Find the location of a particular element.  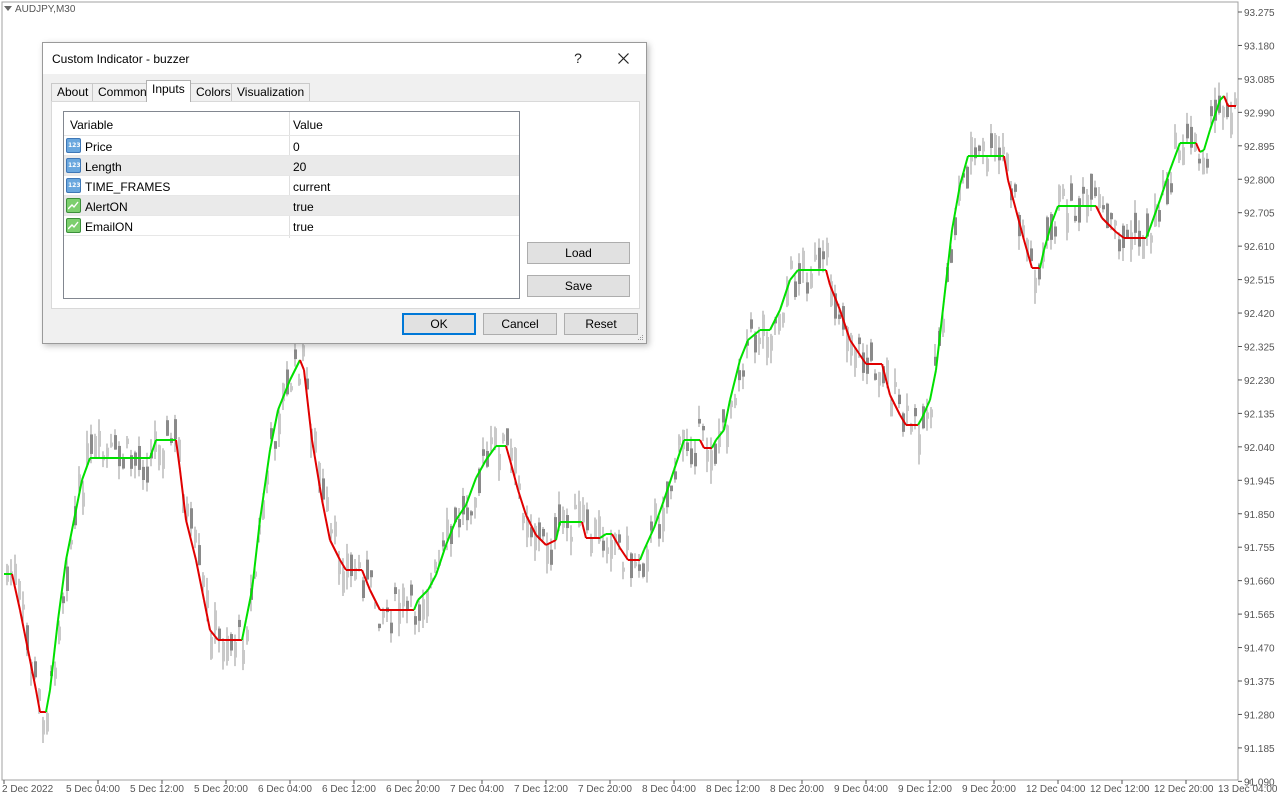

tab-inputs: Inputs is located at coordinates (168, 91).